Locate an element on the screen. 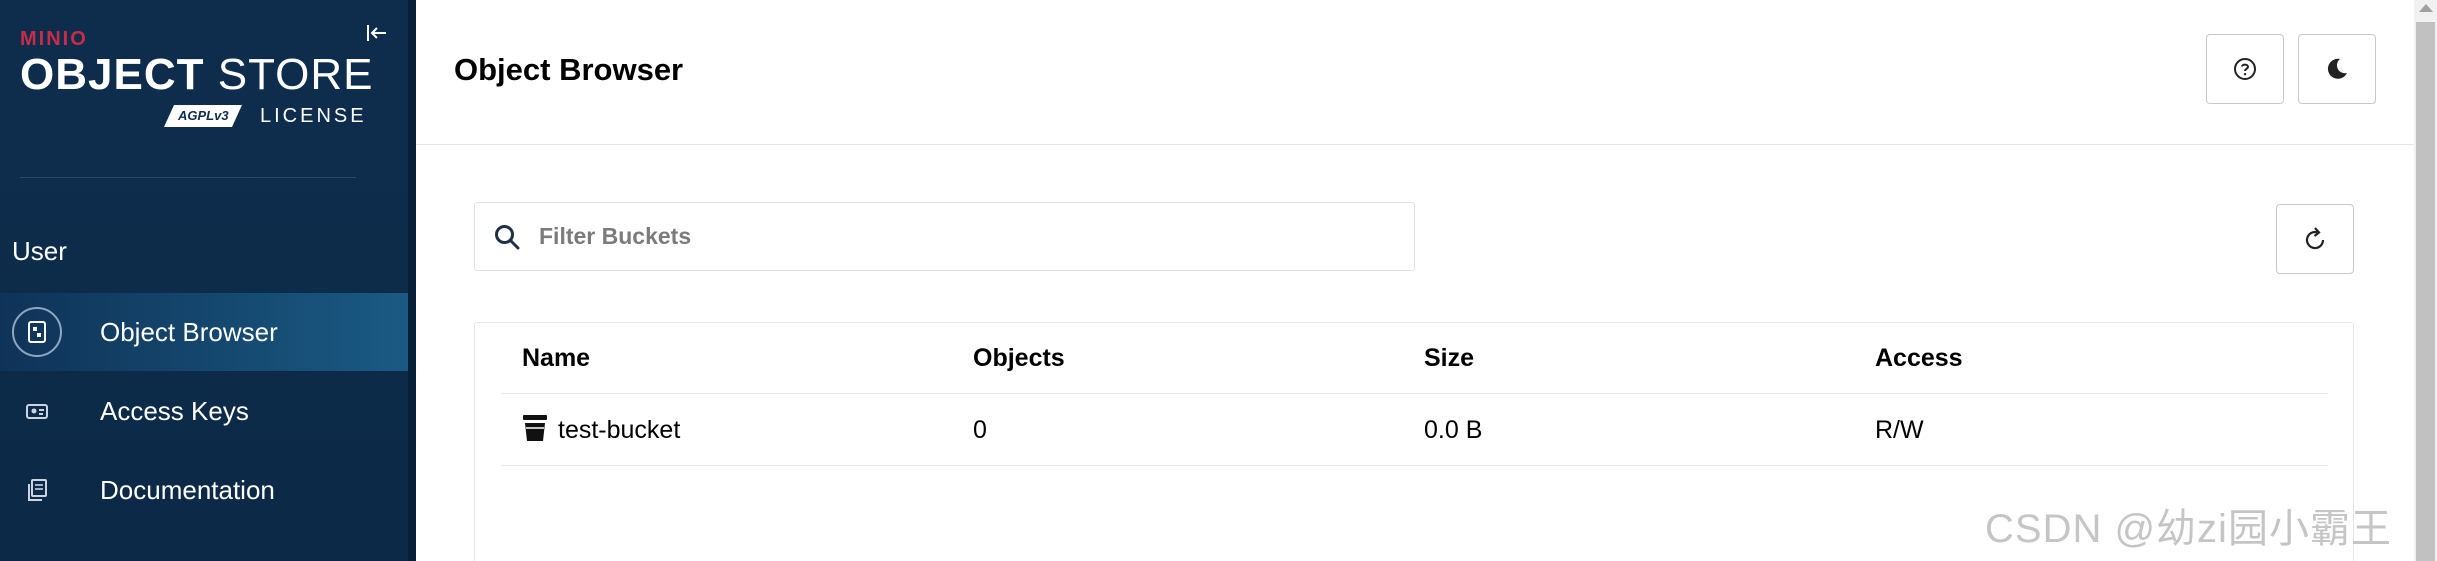 The width and height of the screenshot is (2437, 561). column-header-objects: Objects is located at coordinates (1019, 358).